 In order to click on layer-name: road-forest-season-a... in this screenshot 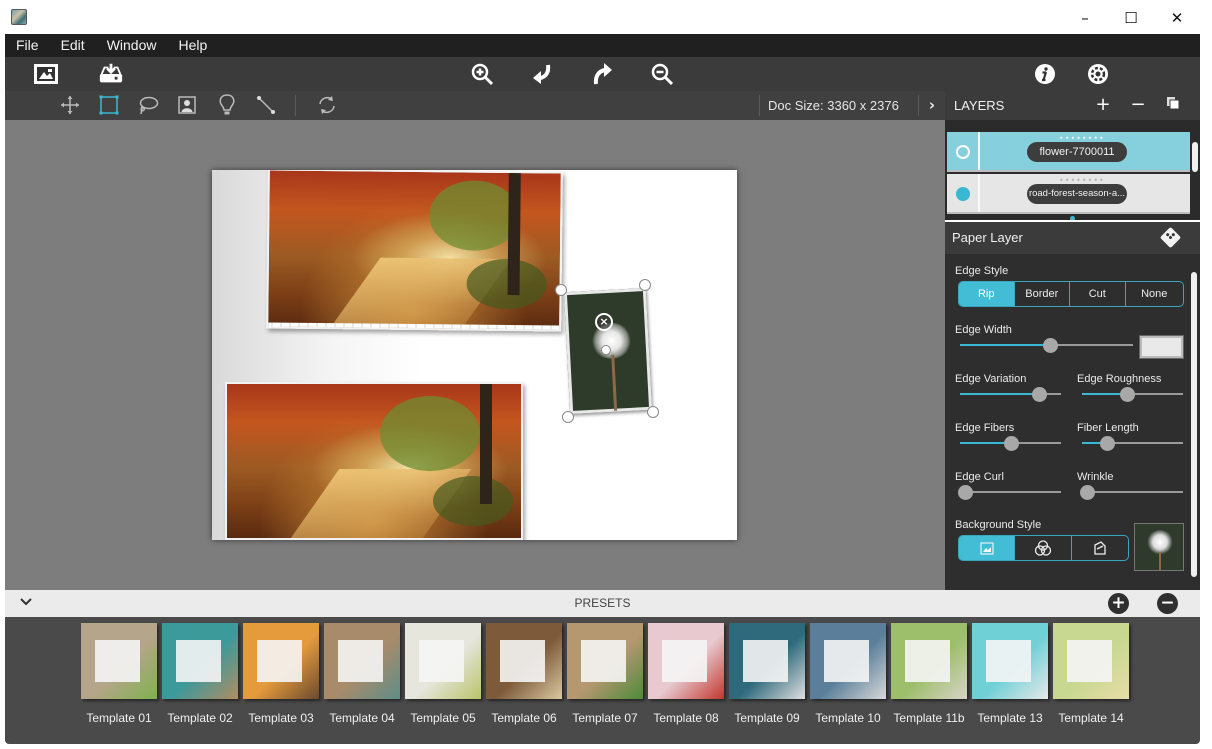, I will do `click(1077, 194)`.